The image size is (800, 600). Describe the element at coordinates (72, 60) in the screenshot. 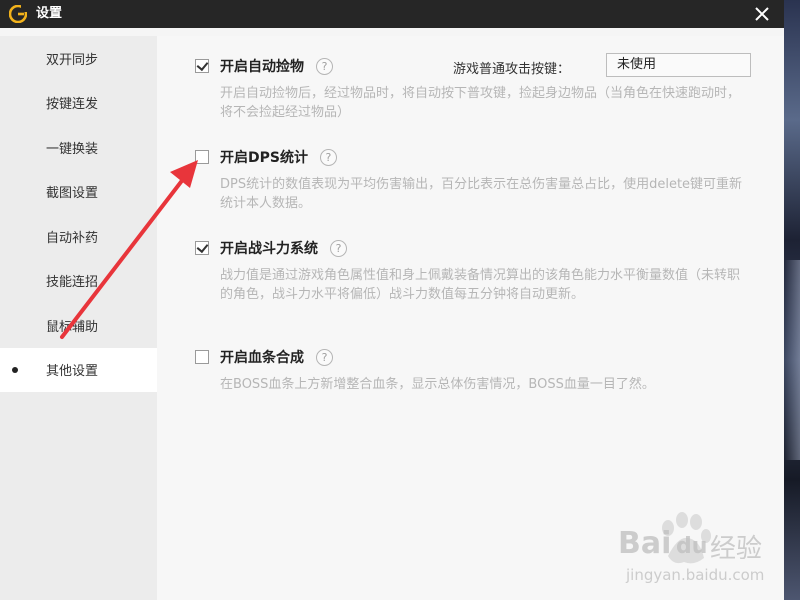

I see `sidebar-item-label: 双开同步` at that location.